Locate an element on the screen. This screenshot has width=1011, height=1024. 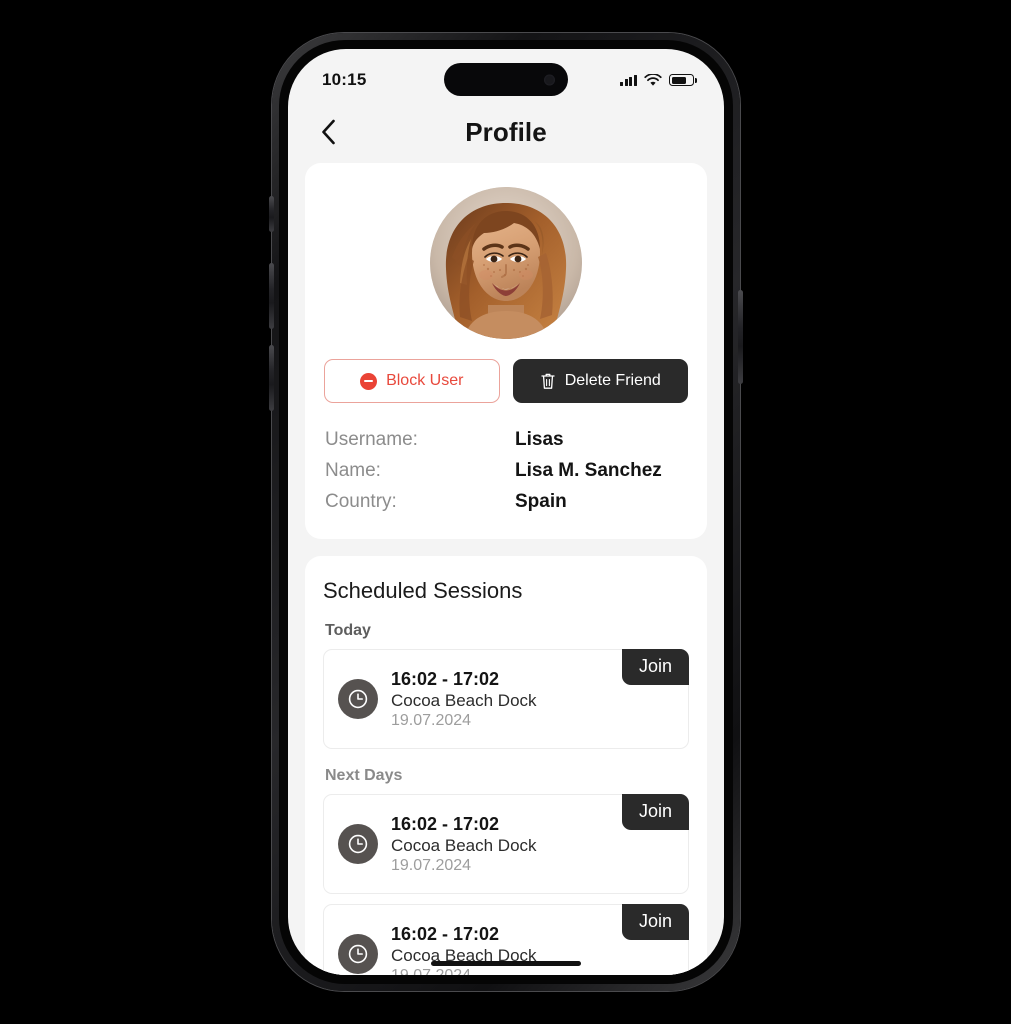
profile-info-row-username: Username: Lisas is located at coordinates (506, 440).